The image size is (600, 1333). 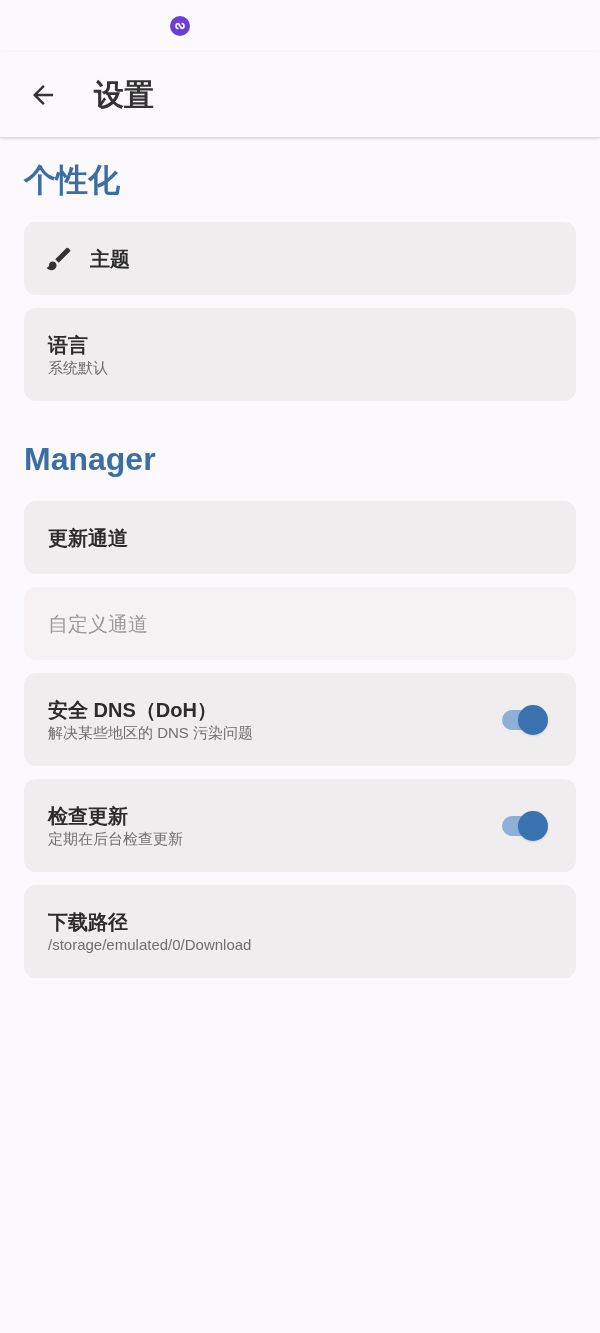 I want to click on item-title: 检查更新, so click(x=88, y=816).